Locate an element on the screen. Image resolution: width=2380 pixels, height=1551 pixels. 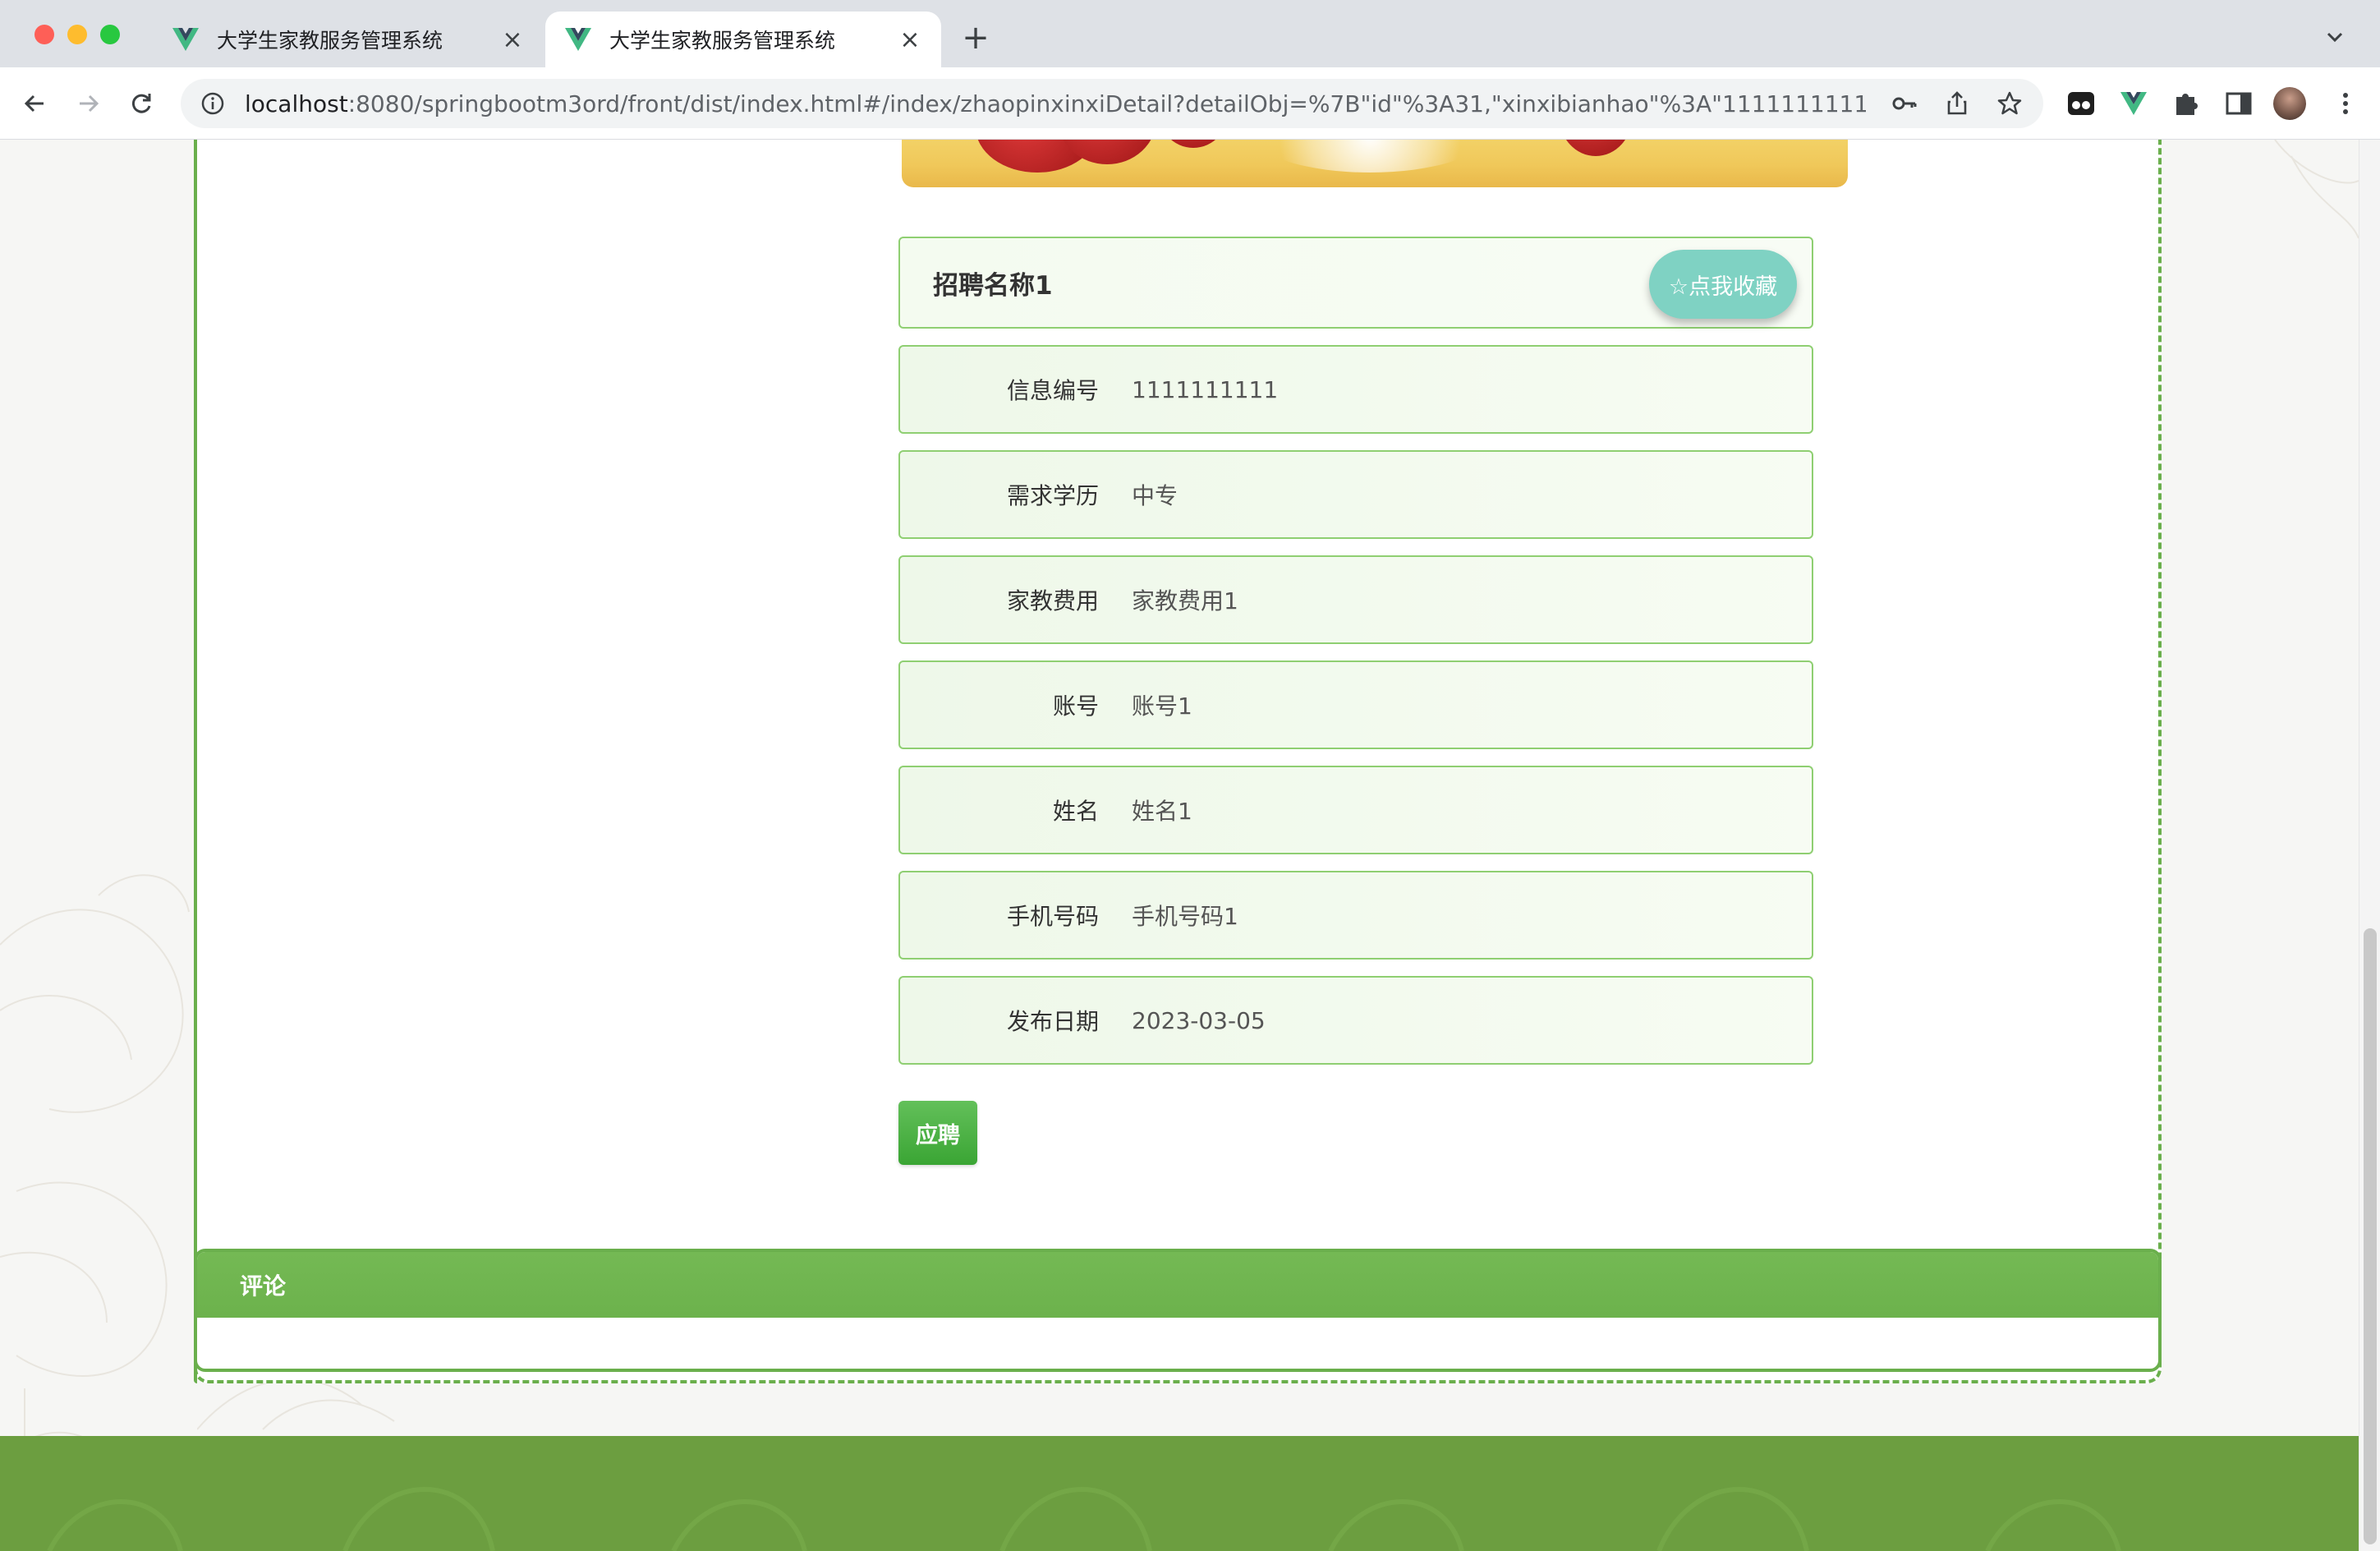
field-value: 姓名1 is located at coordinates (1162, 811).